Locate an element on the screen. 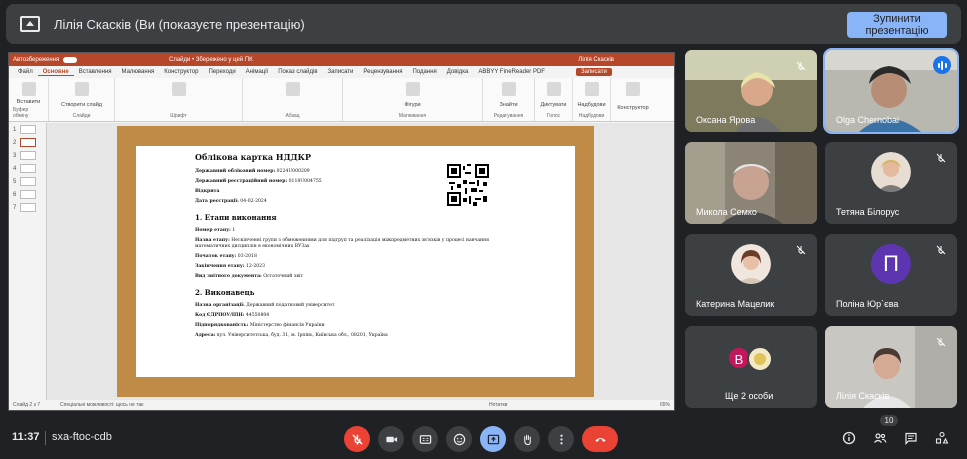  shapes-icon is located at coordinates (412, 89).